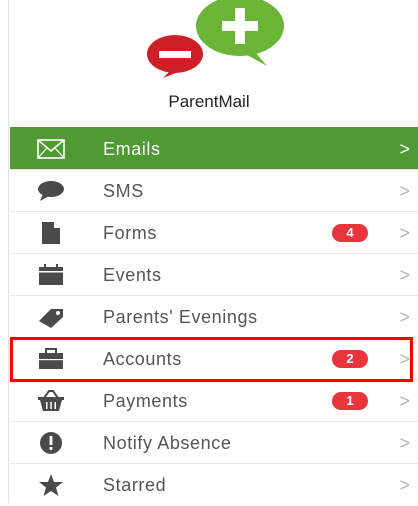  What do you see at coordinates (51, 233) in the screenshot?
I see `document-icon` at bounding box center [51, 233].